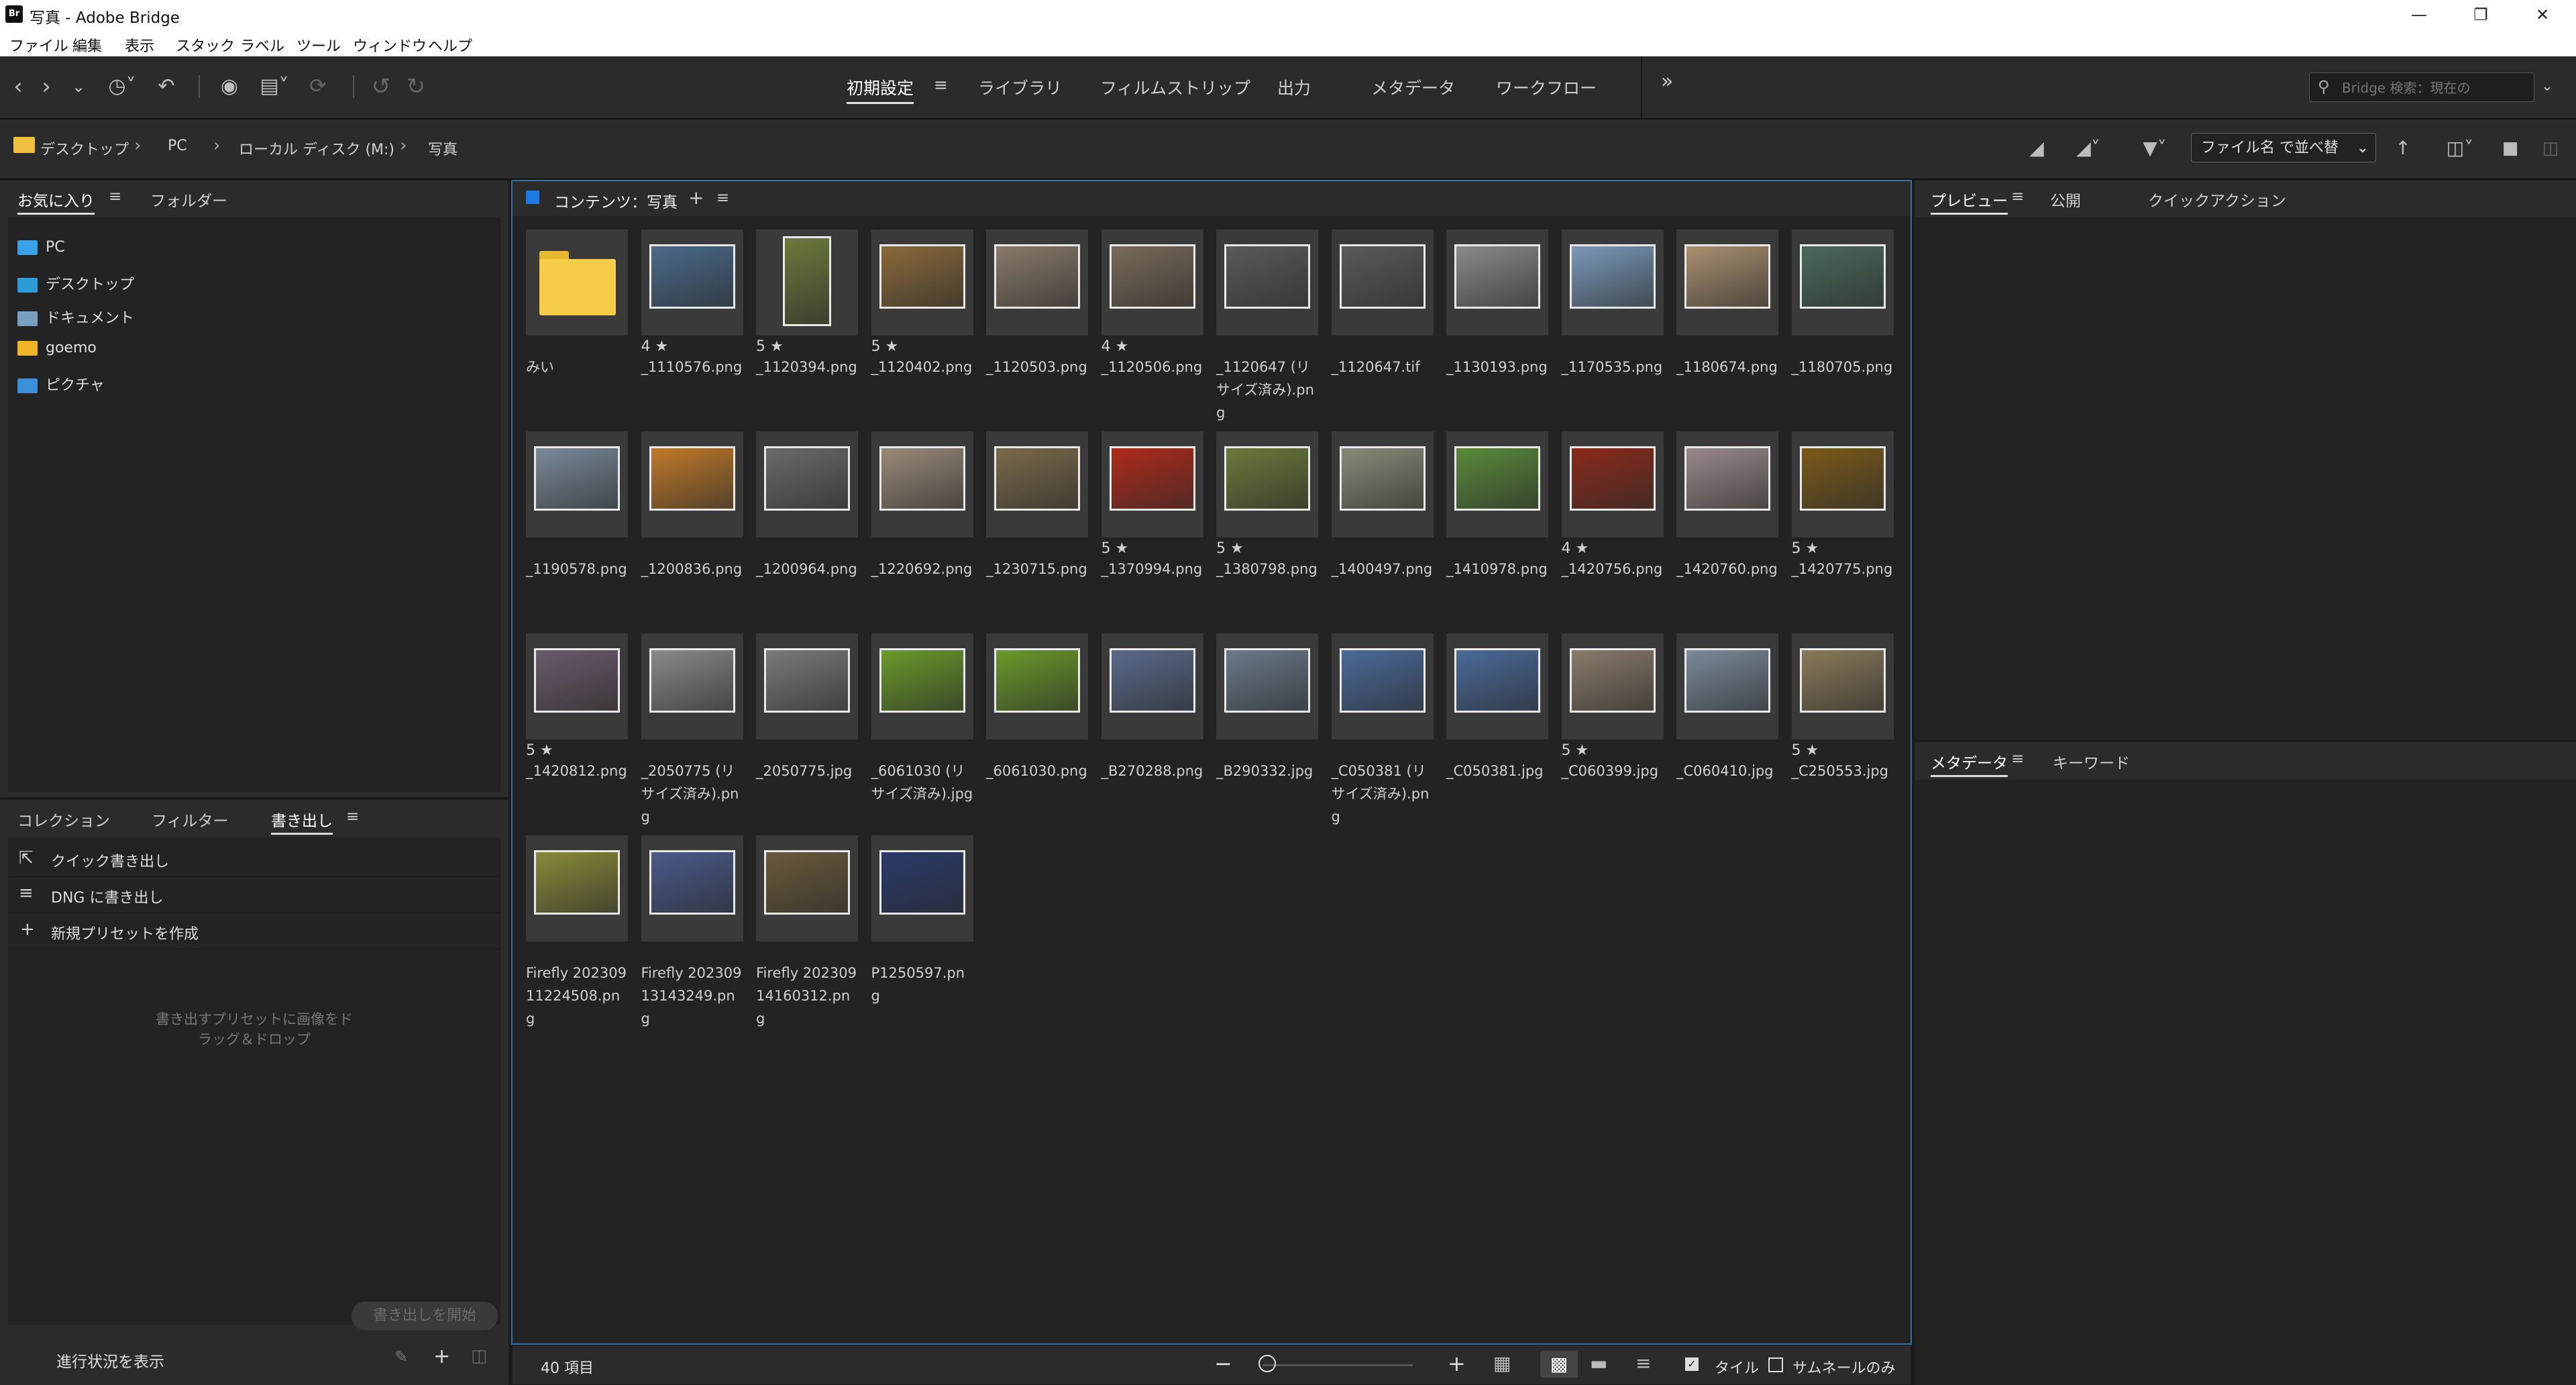  What do you see at coordinates (2419, 15) in the screenshot?
I see `minimize-button: —` at bounding box center [2419, 15].